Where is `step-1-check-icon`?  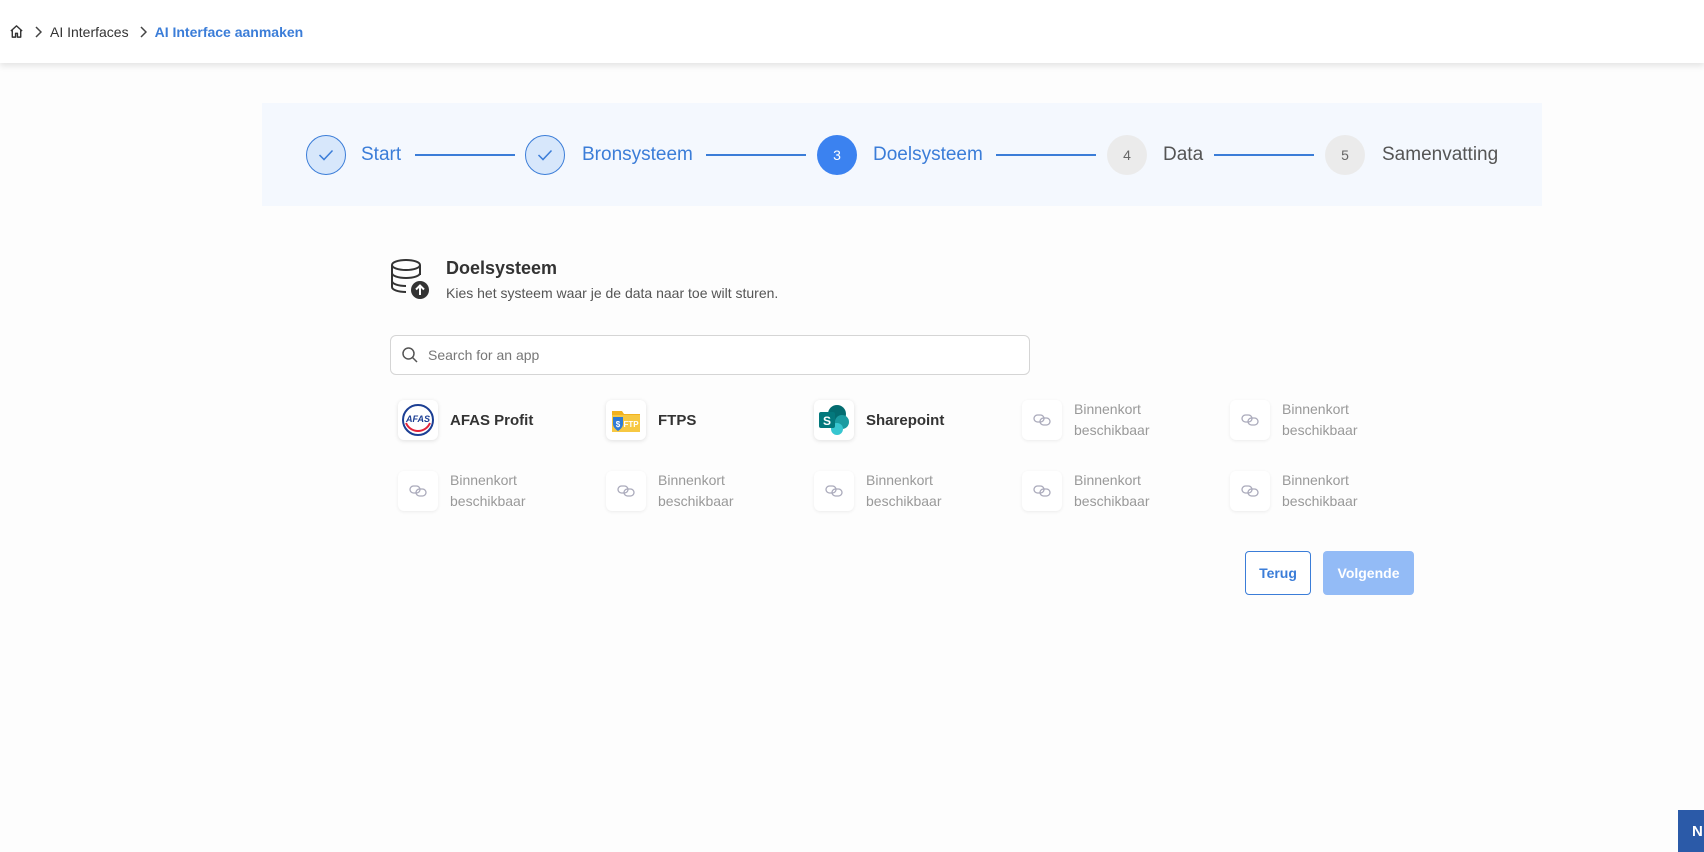 step-1-check-icon is located at coordinates (326, 155).